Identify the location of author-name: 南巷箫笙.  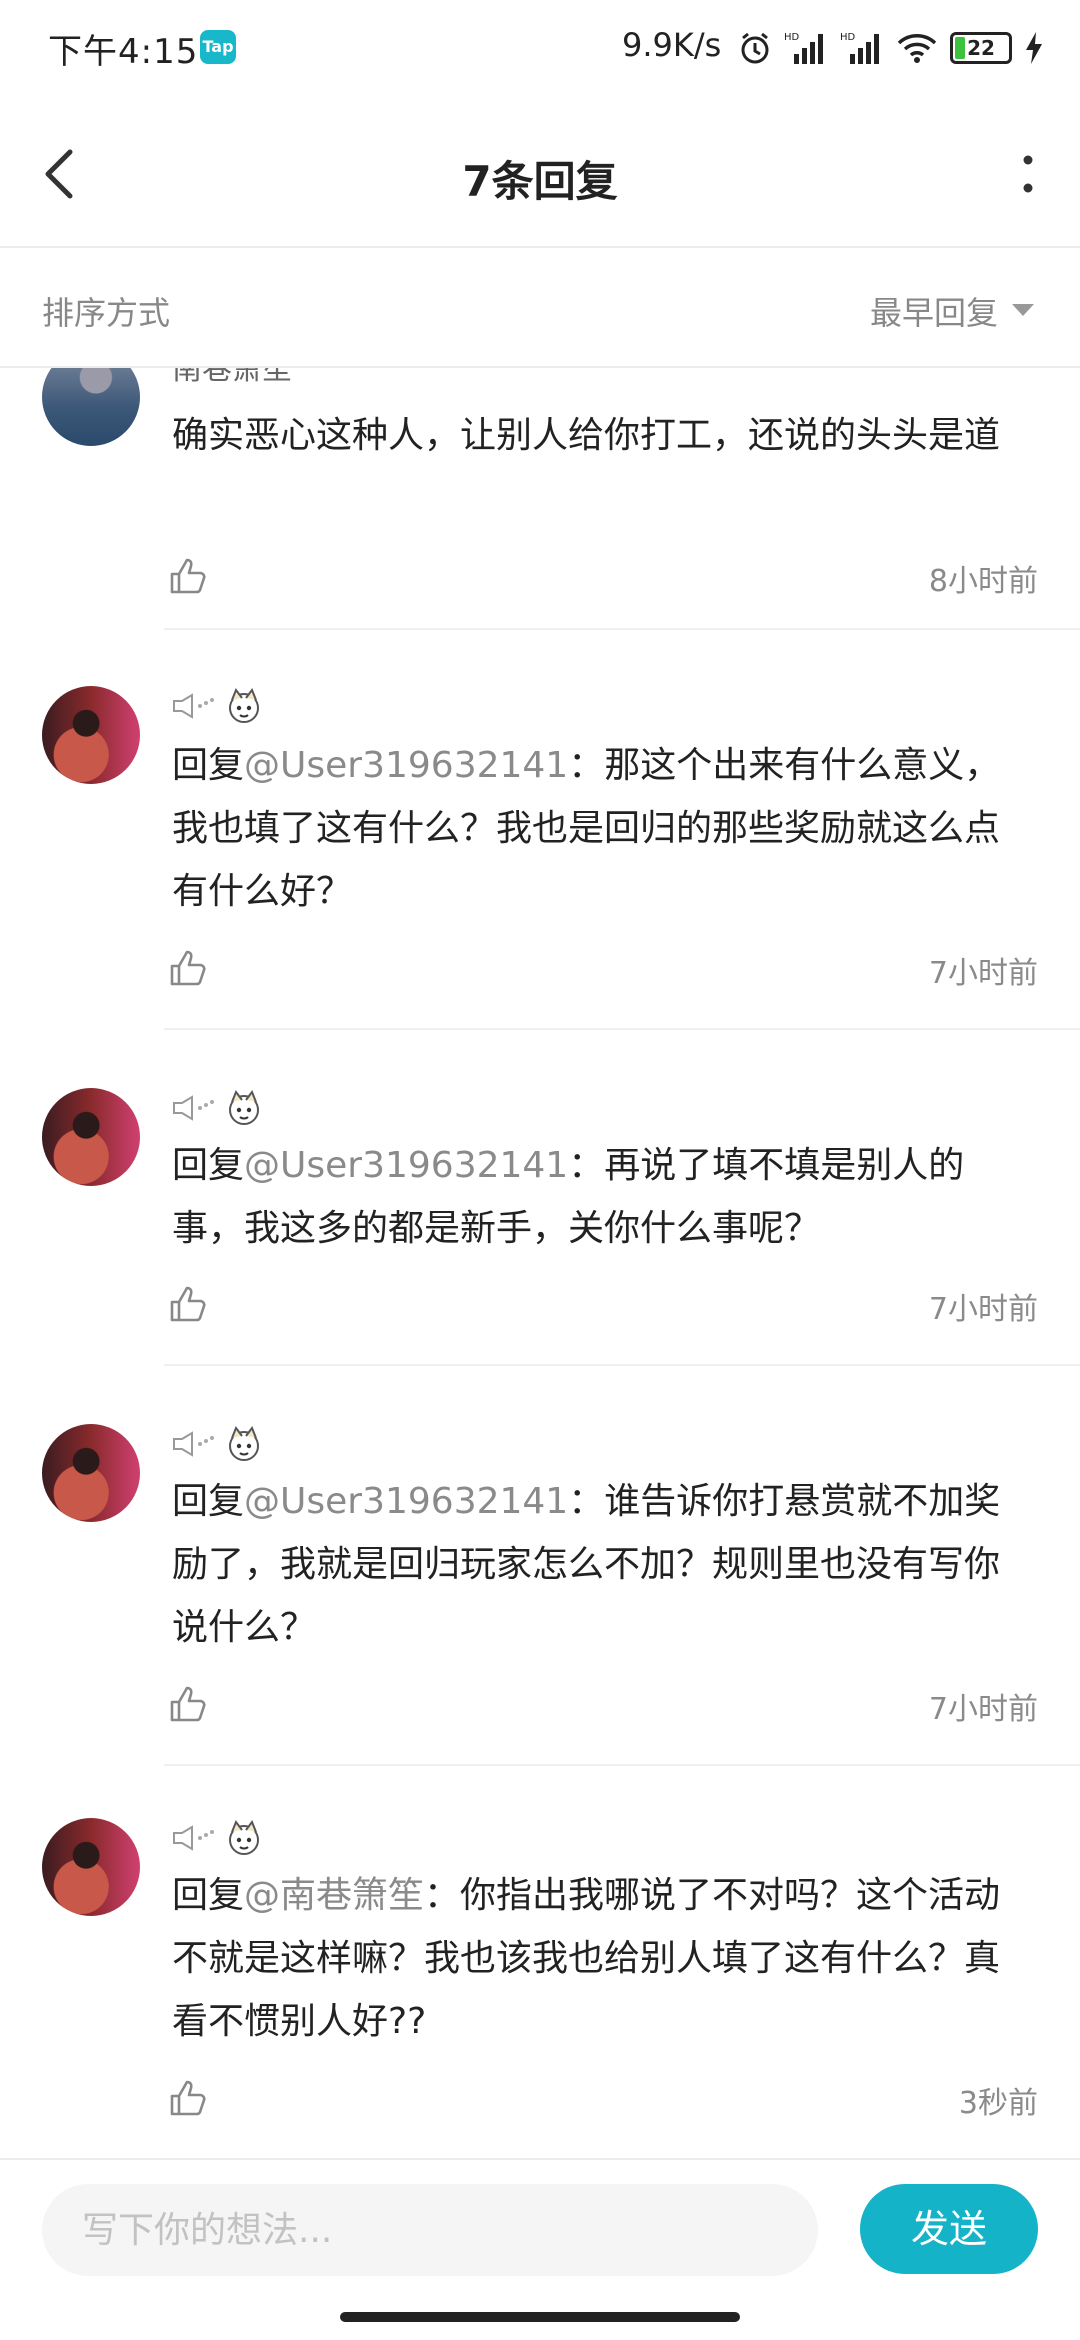
(232, 378).